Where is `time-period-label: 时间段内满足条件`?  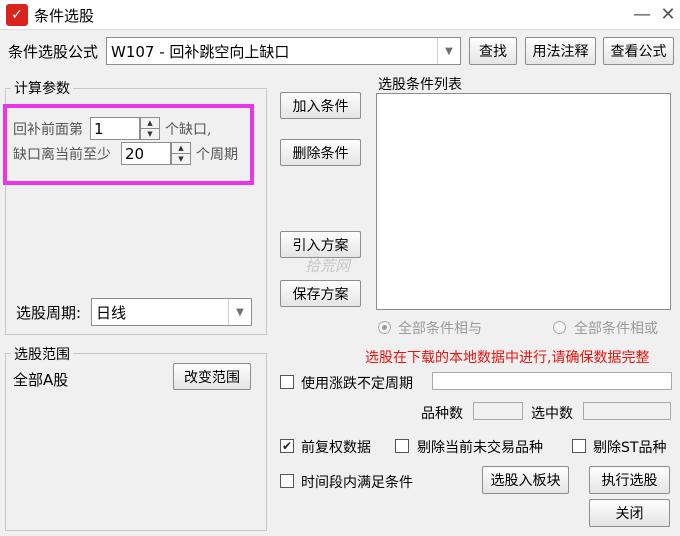 time-period-label: 时间段内满足条件 is located at coordinates (357, 483).